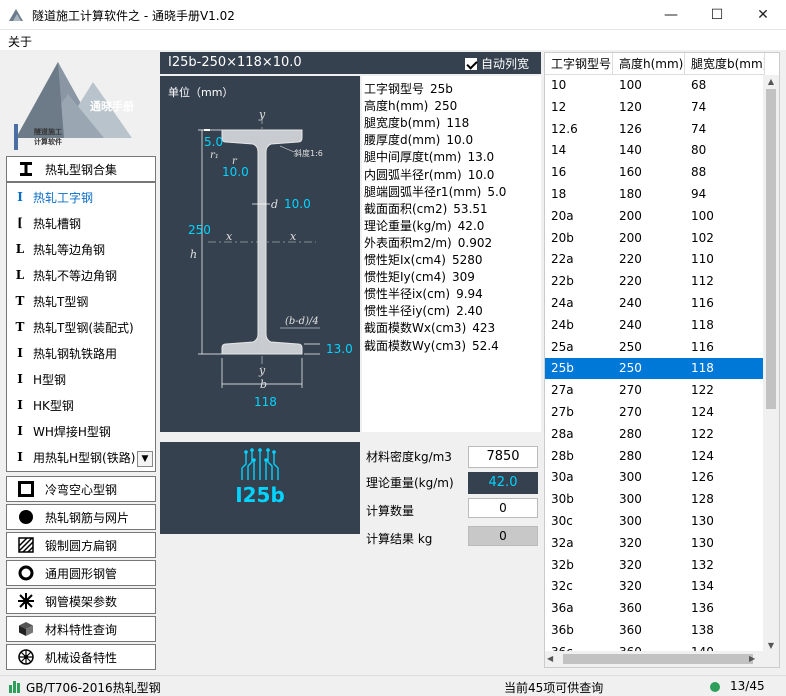  What do you see at coordinates (655, 303) in the screenshot?
I see `table-row: 24a 240 116` at bounding box center [655, 303].